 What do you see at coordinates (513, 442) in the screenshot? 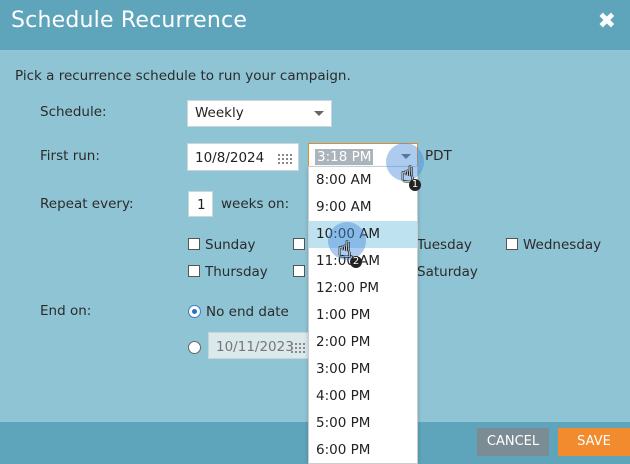
I see `cancel-button: CANCEL` at bounding box center [513, 442].